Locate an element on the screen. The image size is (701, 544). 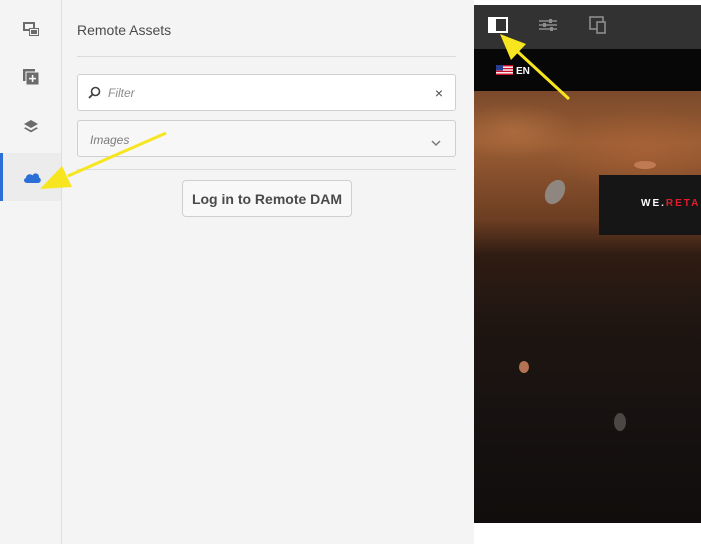
rail-item-assets is located at coordinates (30, 29).